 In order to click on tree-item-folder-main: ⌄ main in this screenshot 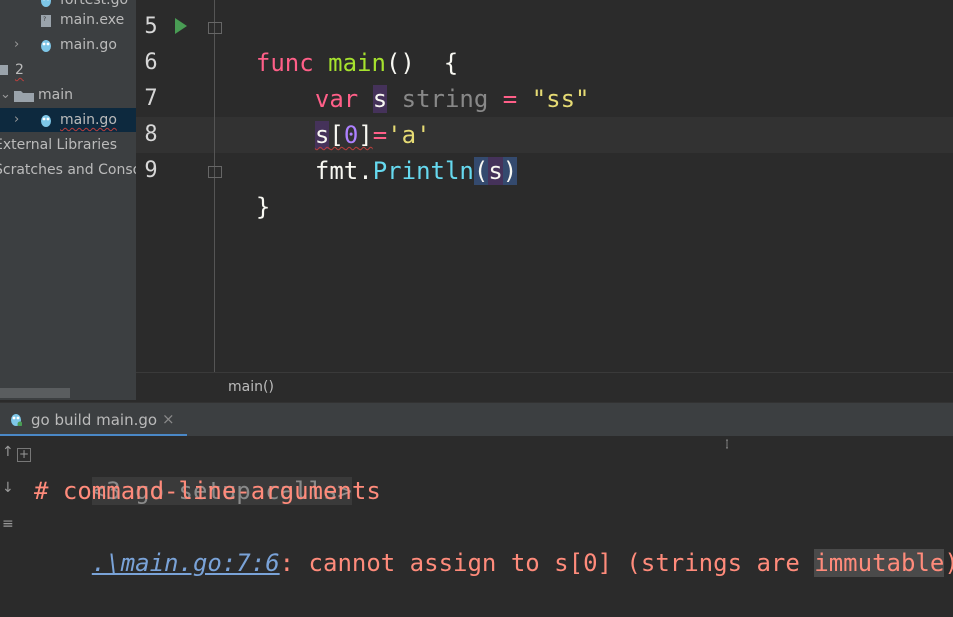, I will do `click(68, 95)`.